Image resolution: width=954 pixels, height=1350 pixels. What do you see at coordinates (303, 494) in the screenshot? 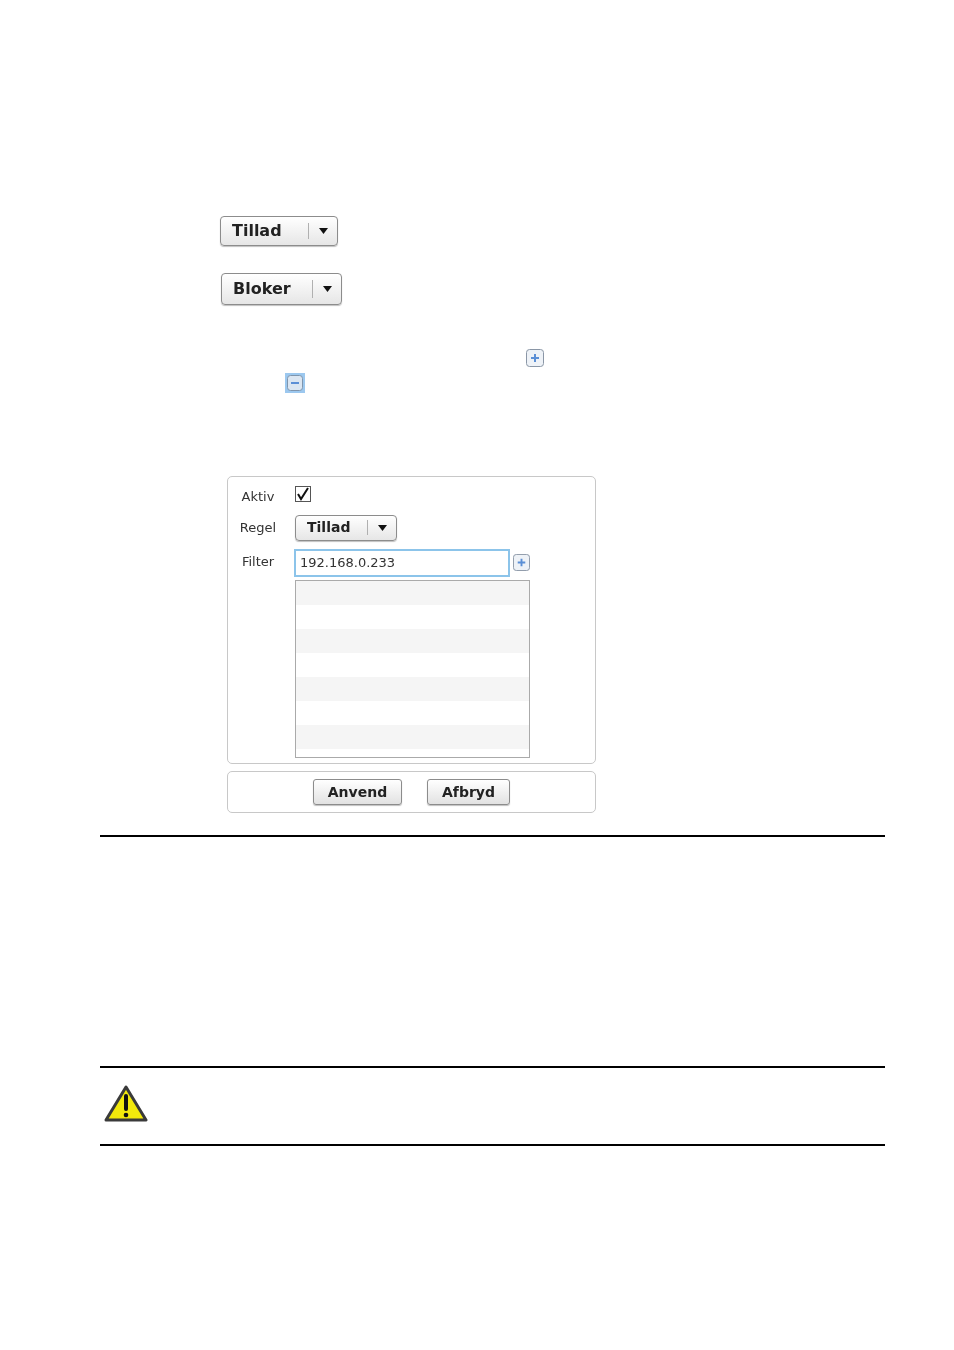
I see `checkbox` at bounding box center [303, 494].